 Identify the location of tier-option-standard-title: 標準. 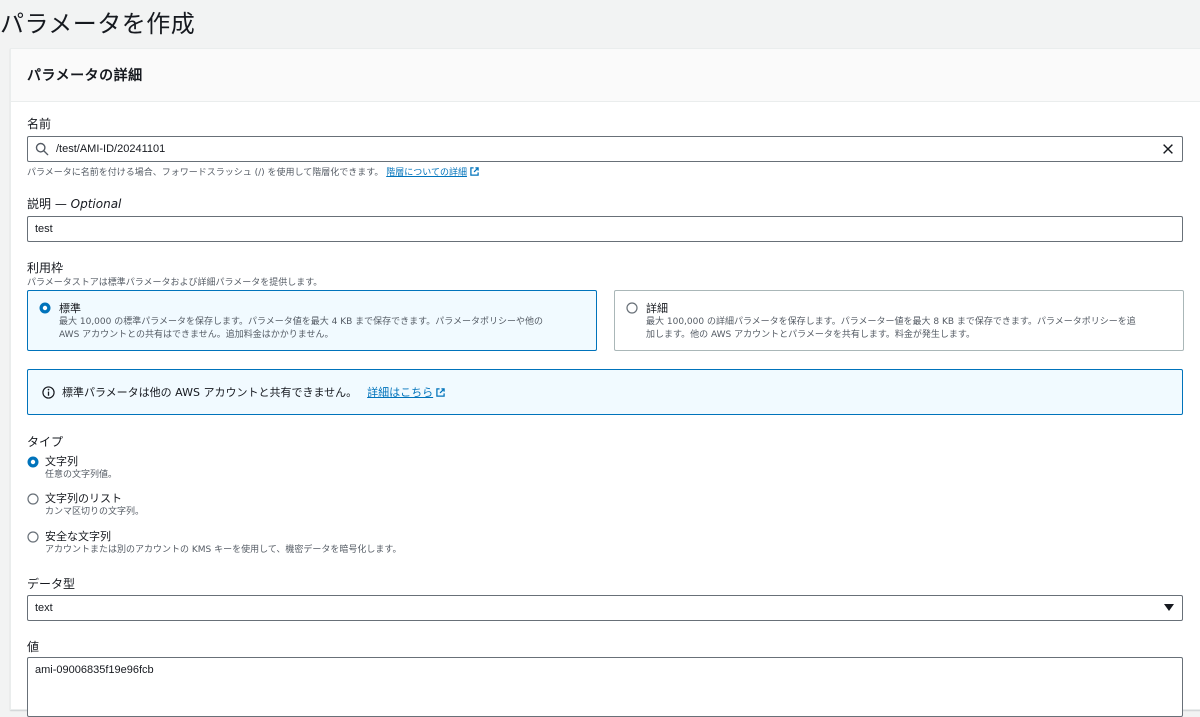
(70, 308).